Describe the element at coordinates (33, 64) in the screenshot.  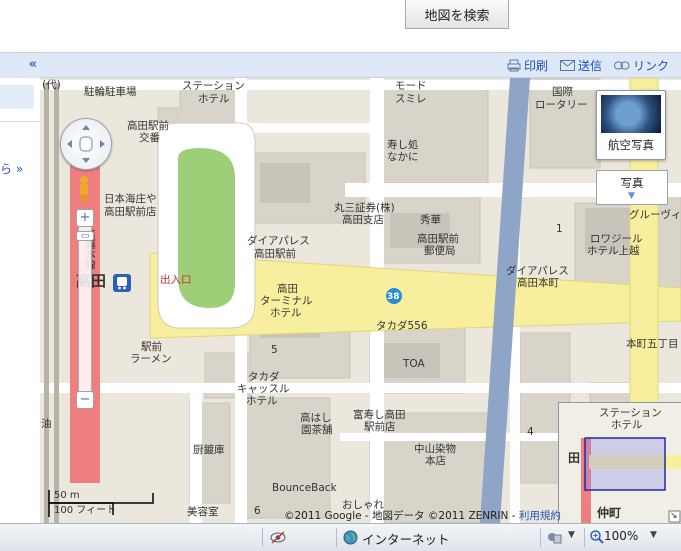
I see `collapse-panel-button: «` at that location.